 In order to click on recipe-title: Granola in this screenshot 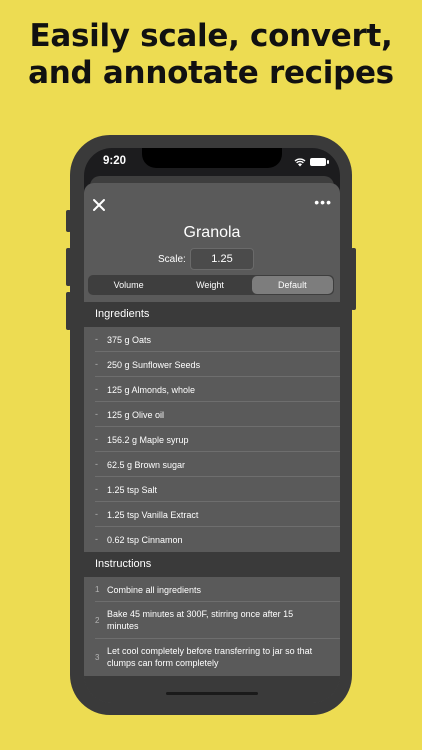, I will do `click(212, 232)`.